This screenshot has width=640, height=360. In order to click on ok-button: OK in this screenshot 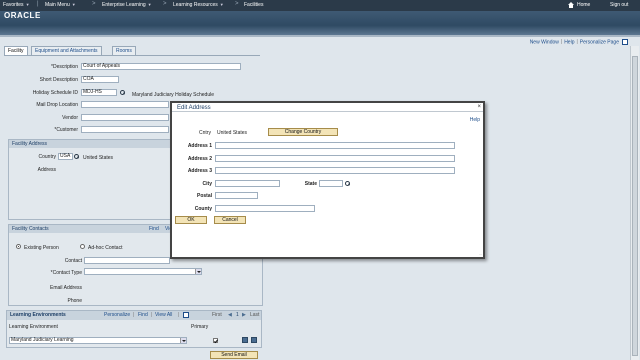, I will do `click(191, 220)`.